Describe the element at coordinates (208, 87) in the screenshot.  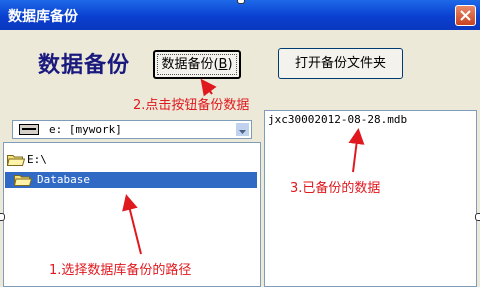
I see `arrow-step2` at that location.